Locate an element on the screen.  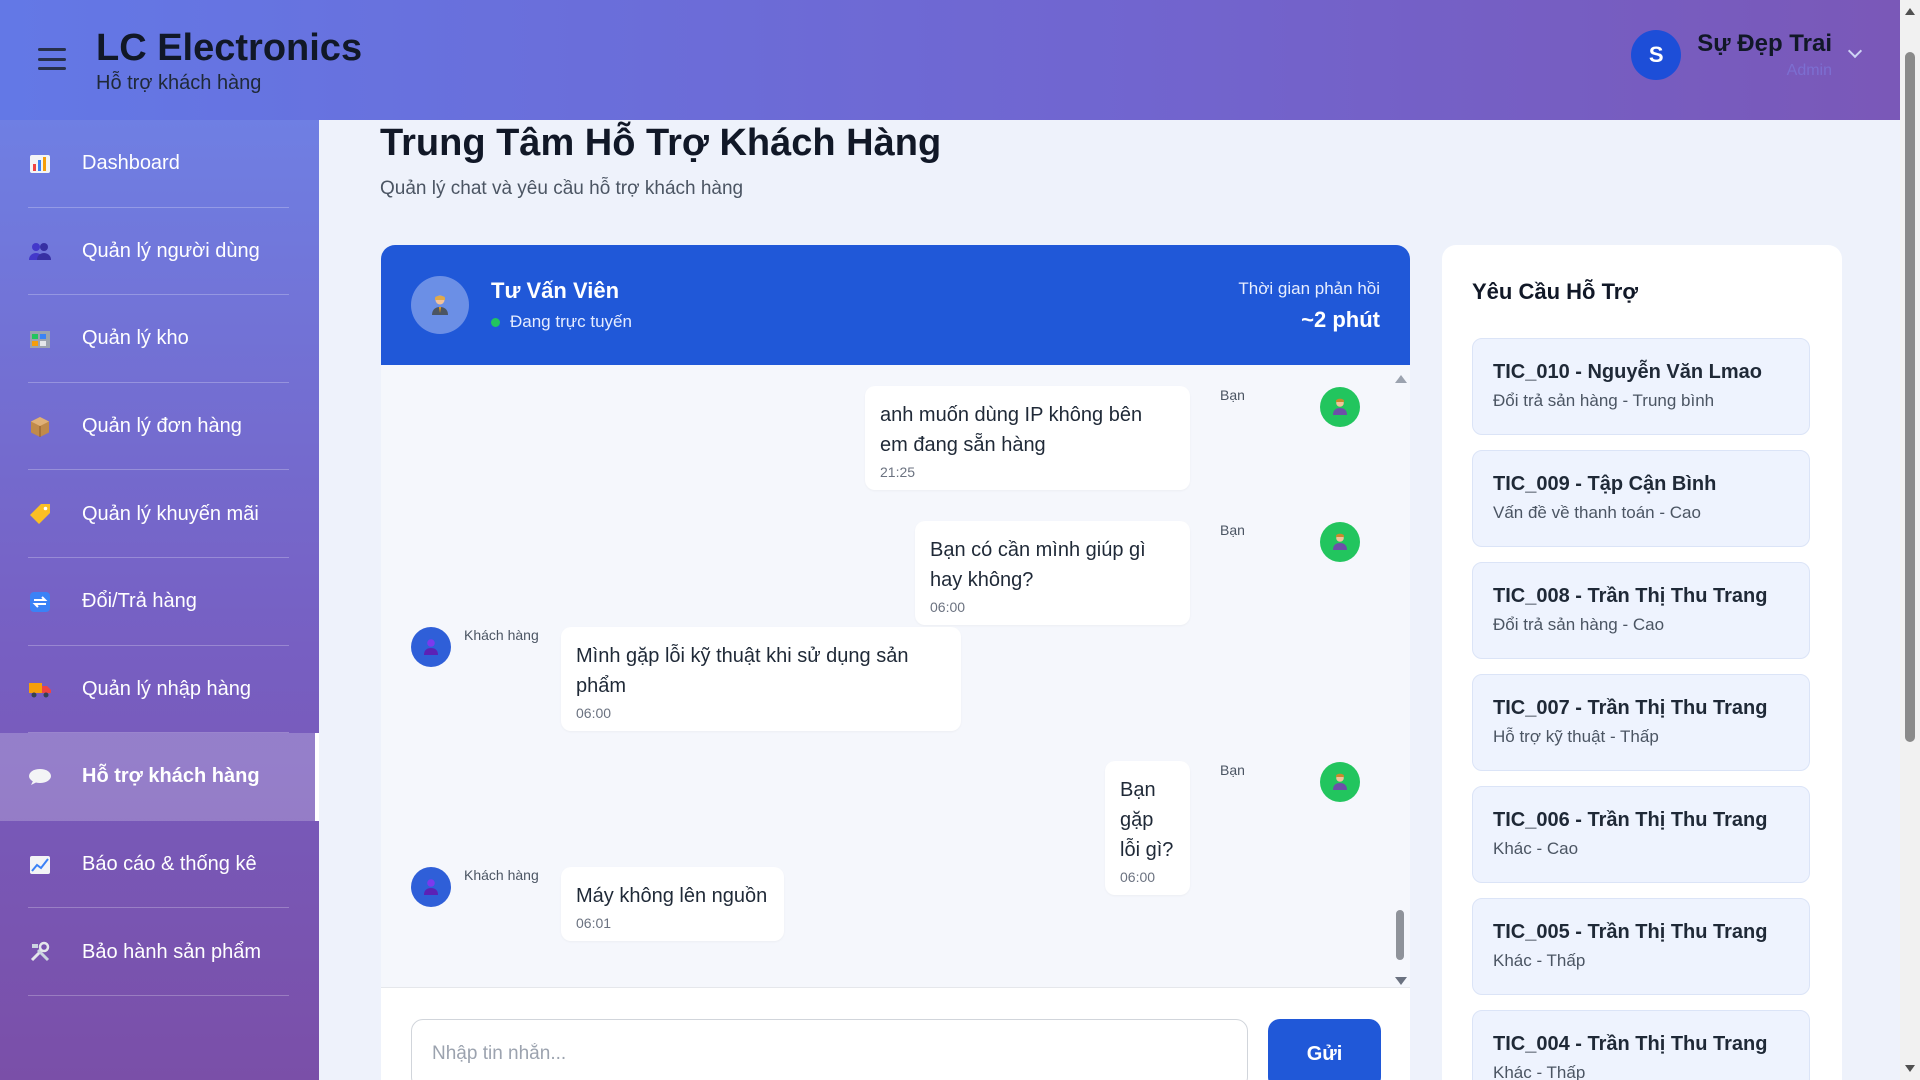
bar-chart-icon is located at coordinates (40, 164).